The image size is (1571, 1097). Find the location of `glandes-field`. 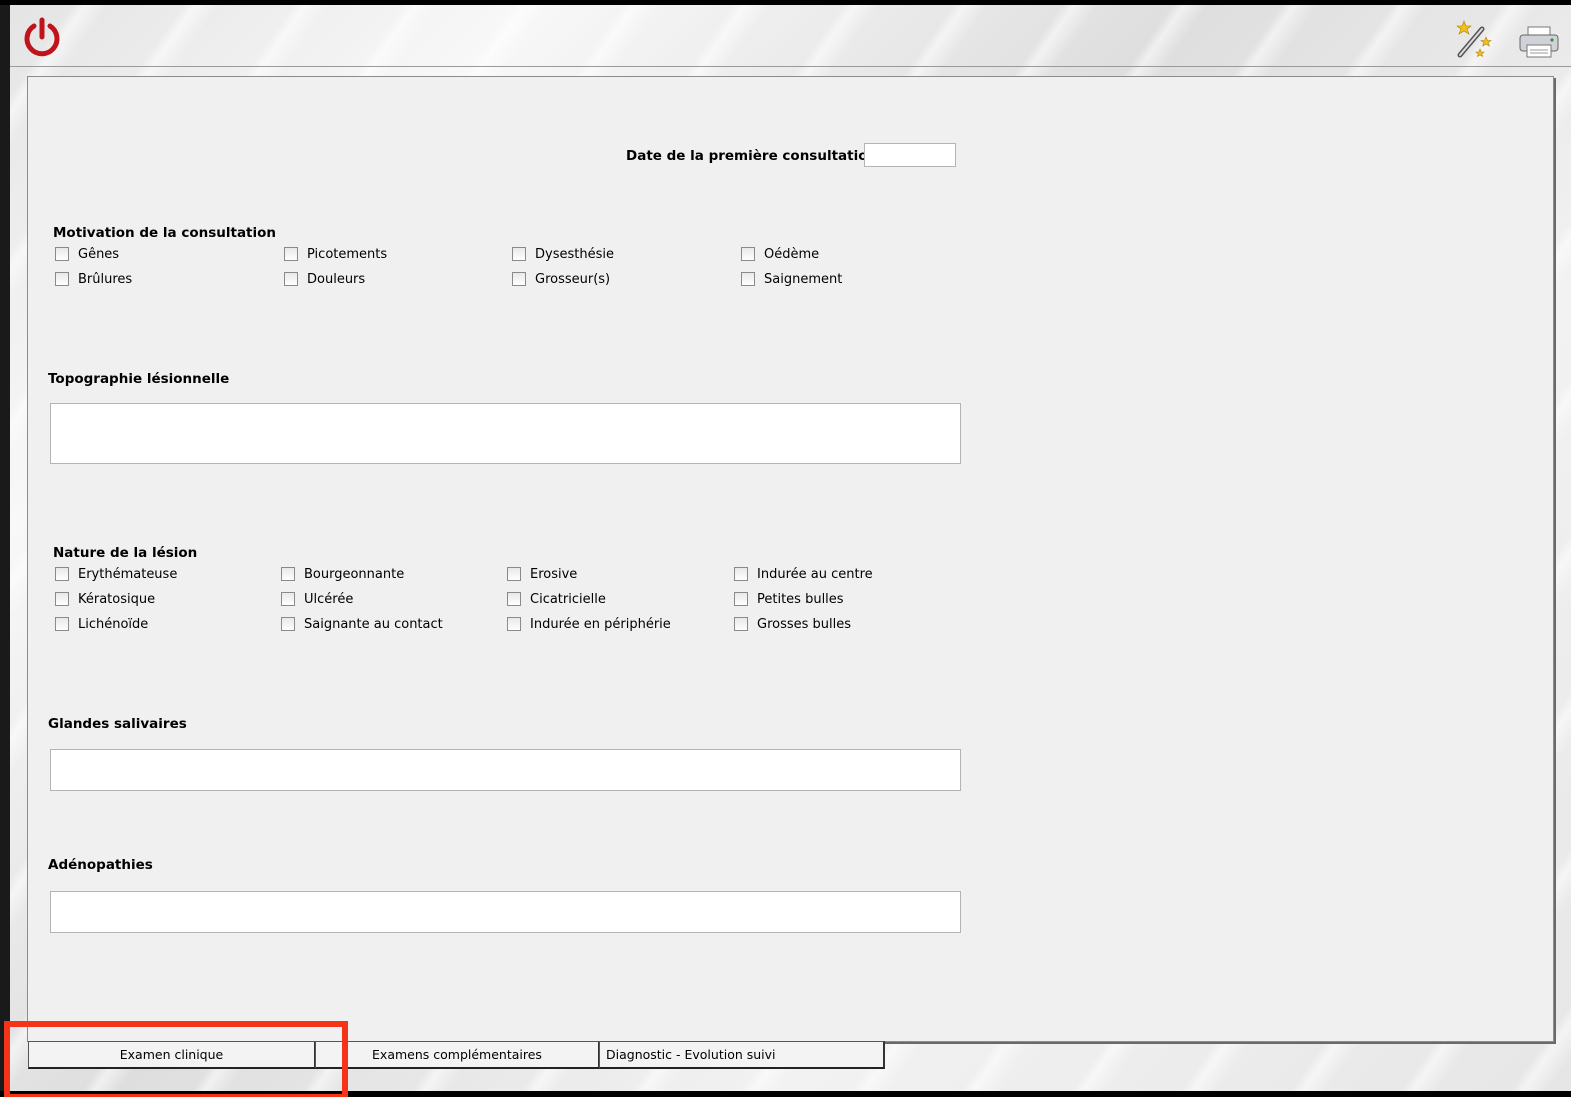

glandes-field is located at coordinates (505, 770).